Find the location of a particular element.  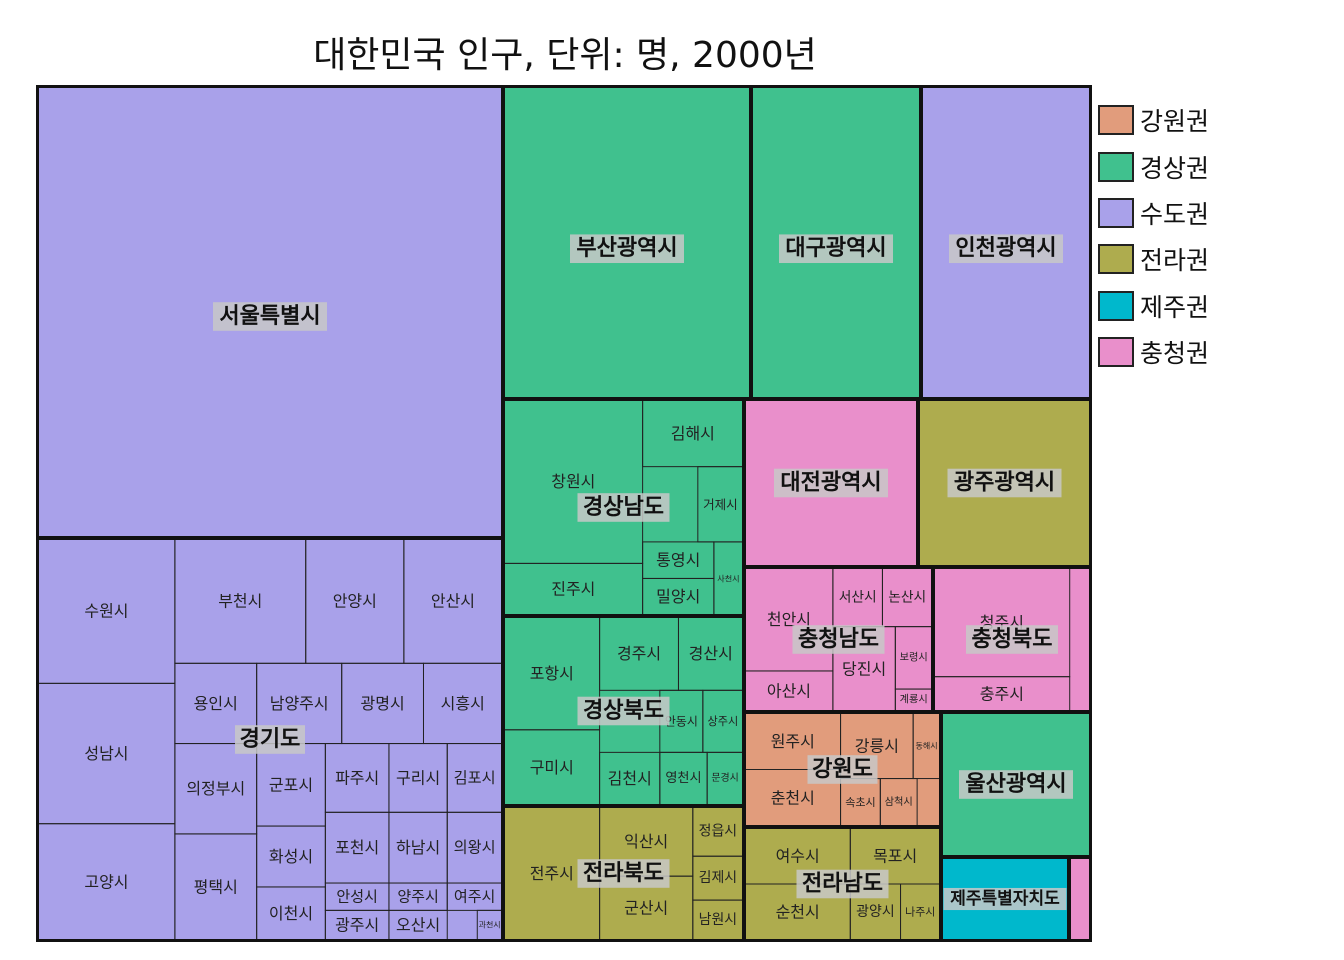

subregion-label: 문경시 is located at coordinates (724, 777).